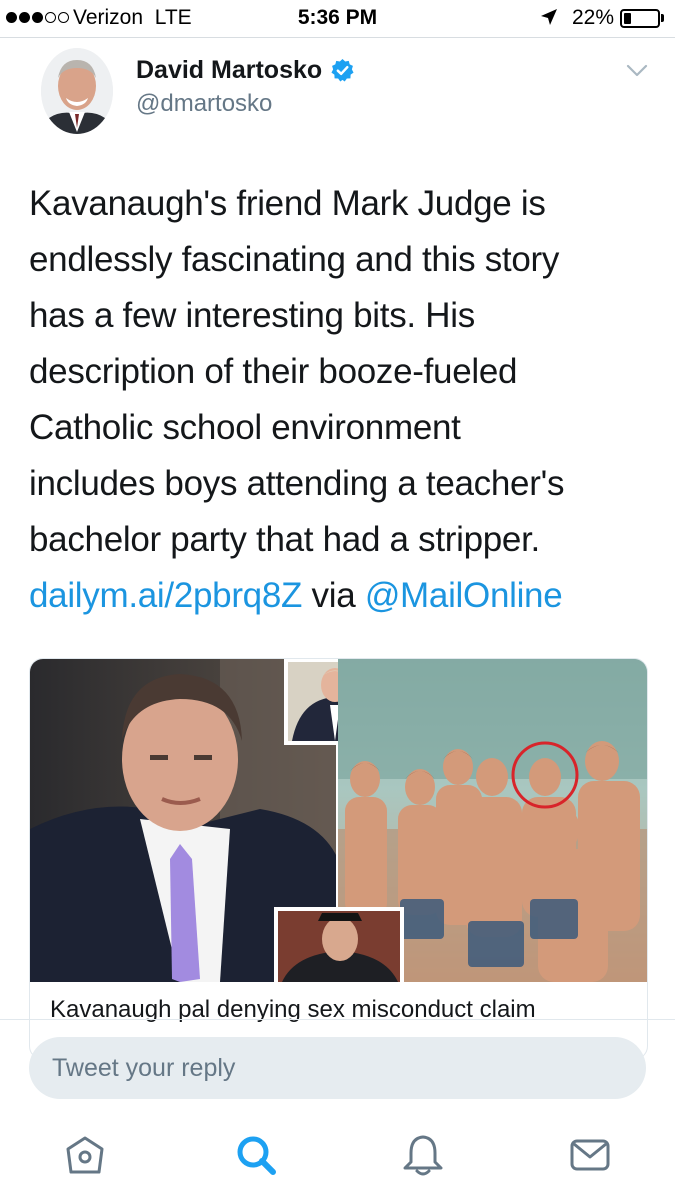 The height and width of the screenshot is (1200, 675). What do you see at coordinates (637, 71) in the screenshot?
I see `chevron-down-icon` at bounding box center [637, 71].